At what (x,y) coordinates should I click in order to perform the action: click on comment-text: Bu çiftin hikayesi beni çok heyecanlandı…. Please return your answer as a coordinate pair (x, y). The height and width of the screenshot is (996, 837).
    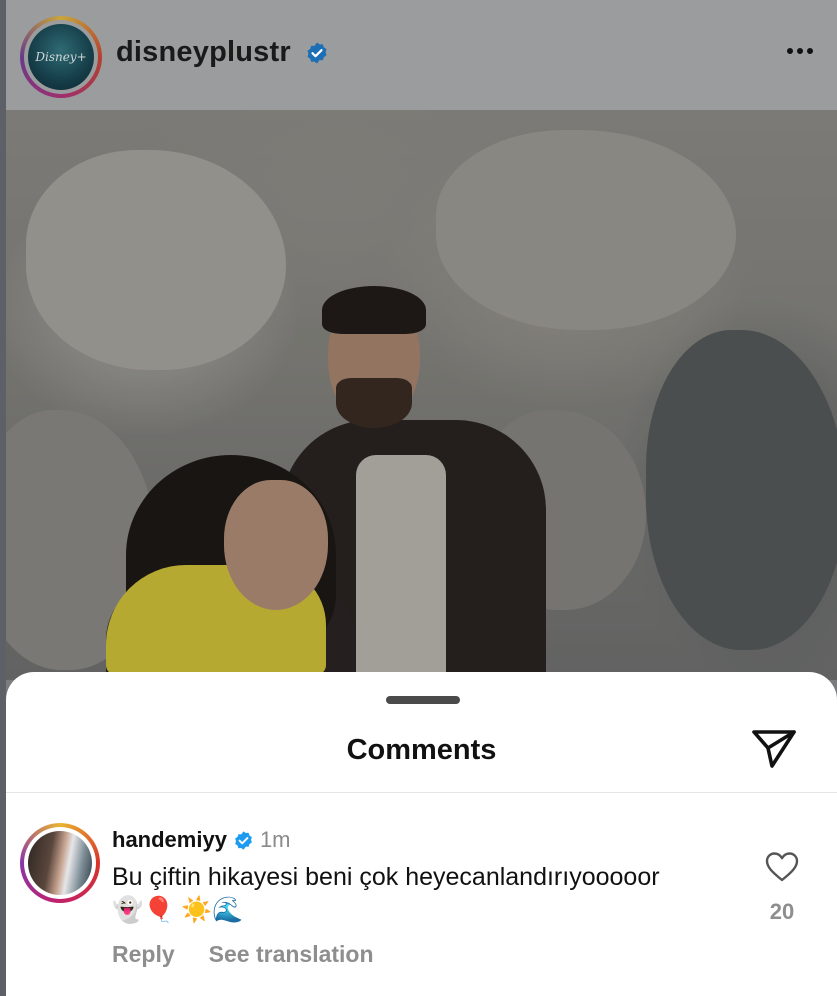
    Looking at the image, I should click on (386, 893).